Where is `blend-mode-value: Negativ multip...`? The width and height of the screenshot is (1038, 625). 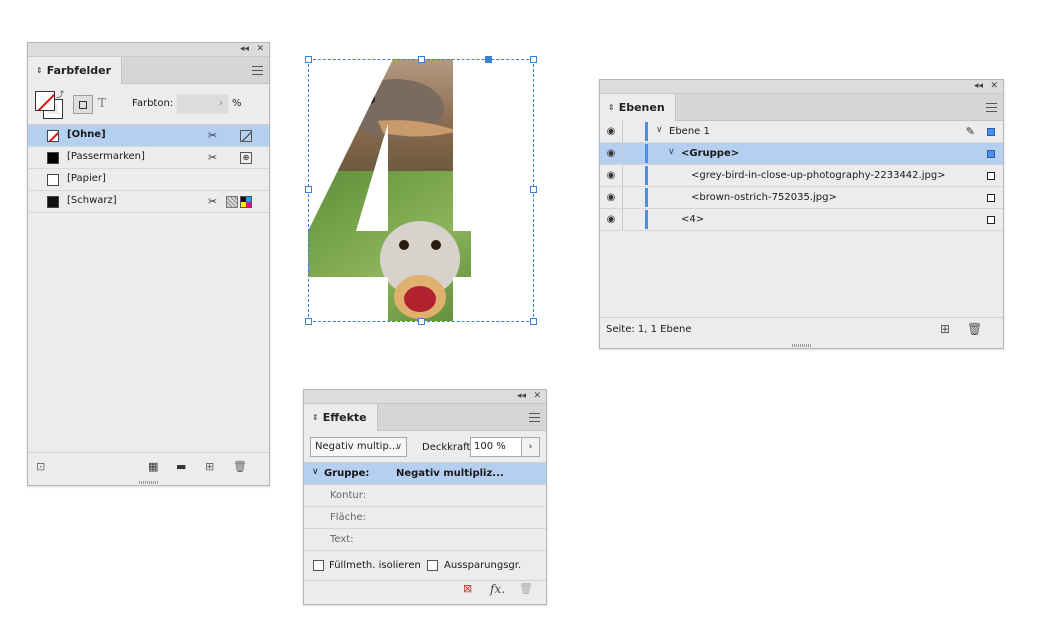
blend-mode-value: Negativ multip... is located at coordinates (357, 446).